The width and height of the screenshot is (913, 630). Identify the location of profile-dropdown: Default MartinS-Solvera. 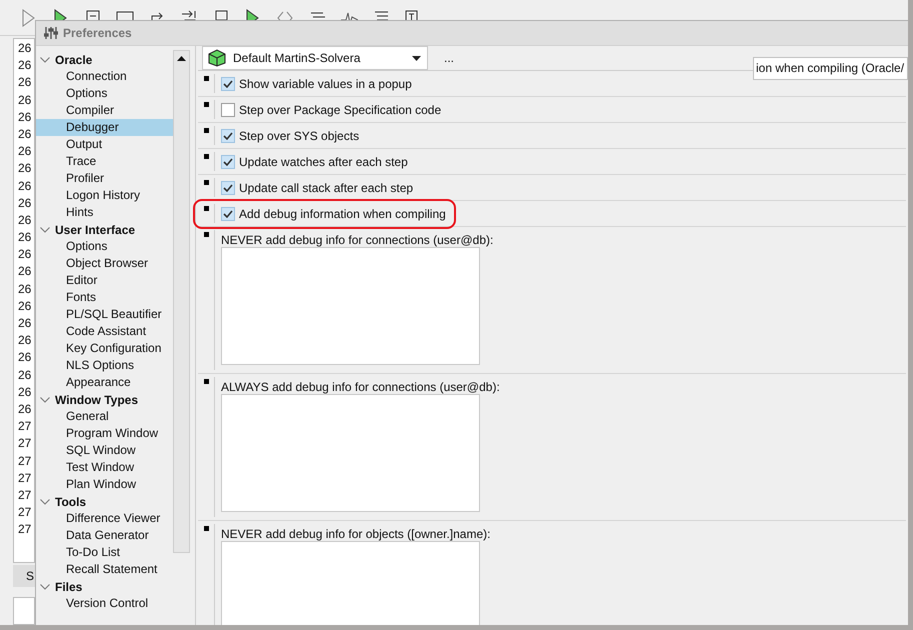
(315, 58).